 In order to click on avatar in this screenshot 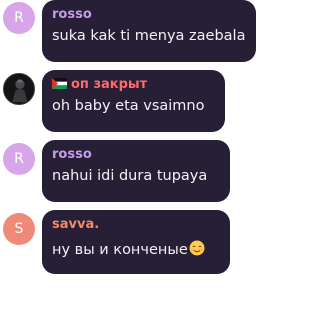, I will do `click(19, 89)`.